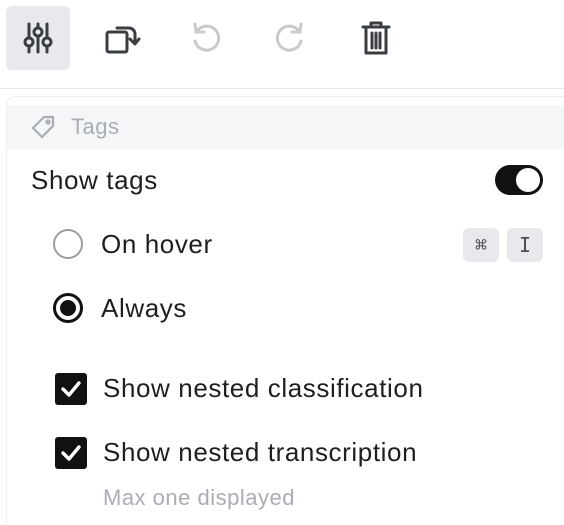 This screenshot has height=525, width=564. I want to click on trash-icon, so click(376, 38).